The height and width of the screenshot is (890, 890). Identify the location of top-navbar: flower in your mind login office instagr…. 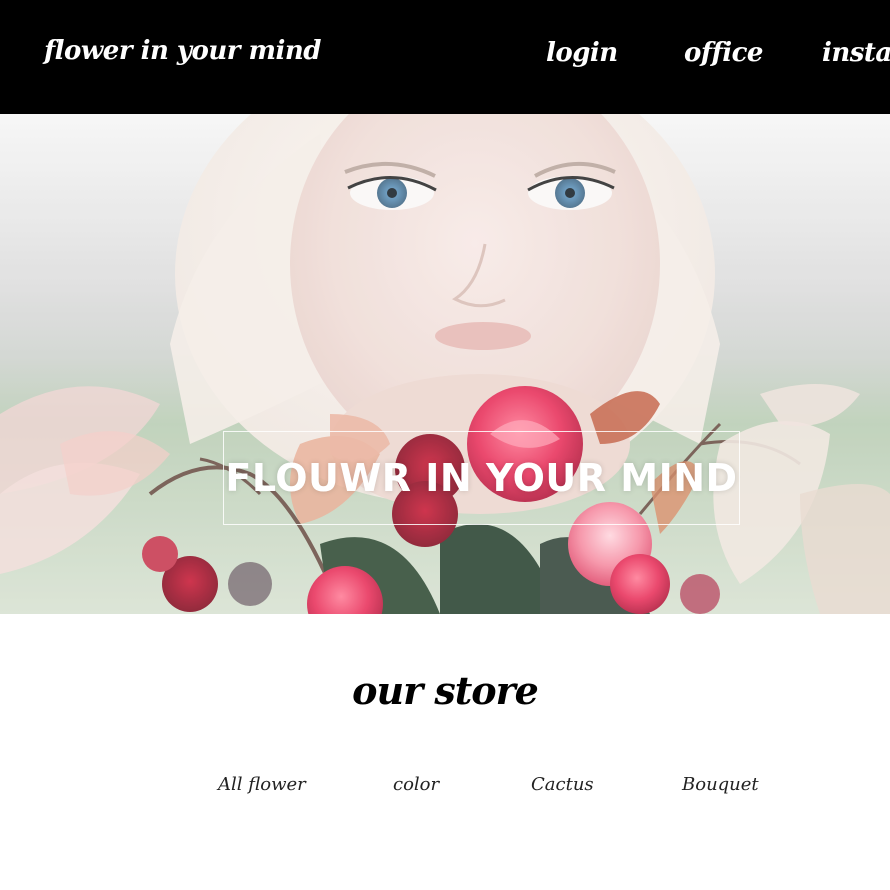
(445, 57).